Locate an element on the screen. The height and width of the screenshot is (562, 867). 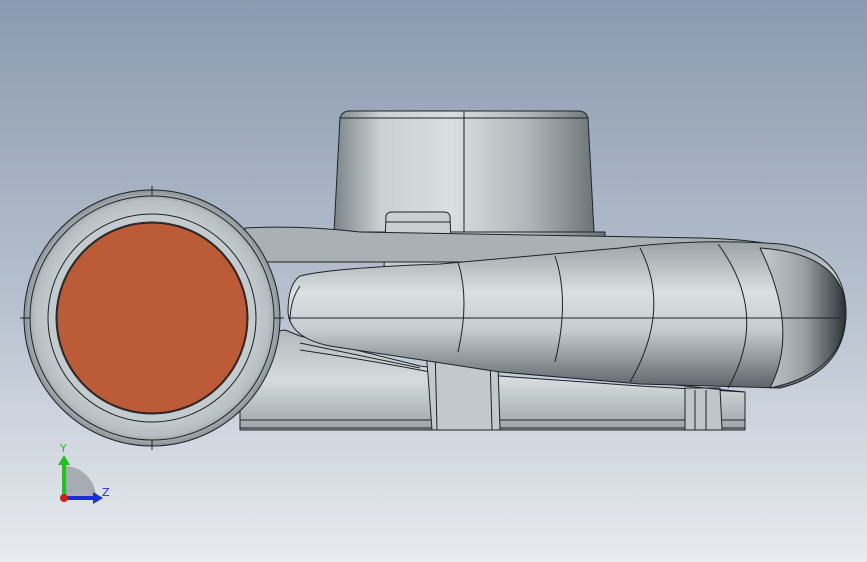
casing-lug is located at coordinates (703, 409).